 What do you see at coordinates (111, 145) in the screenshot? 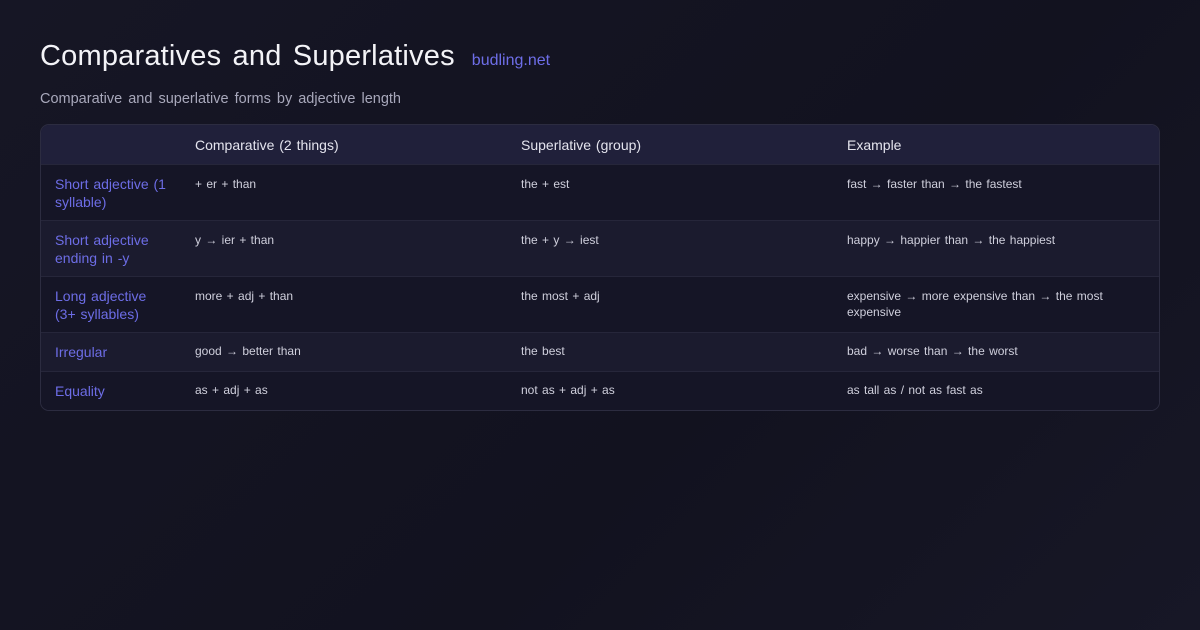
I see `column-header-blank` at bounding box center [111, 145].